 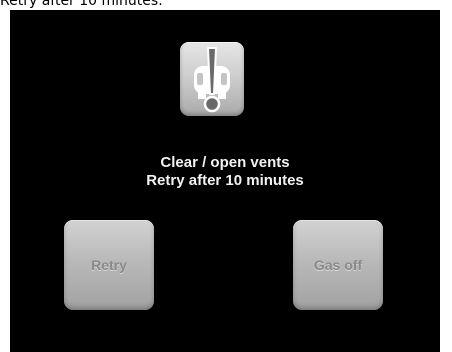 I want to click on gas-off-button: Gas off, so click(x=338, y=265).